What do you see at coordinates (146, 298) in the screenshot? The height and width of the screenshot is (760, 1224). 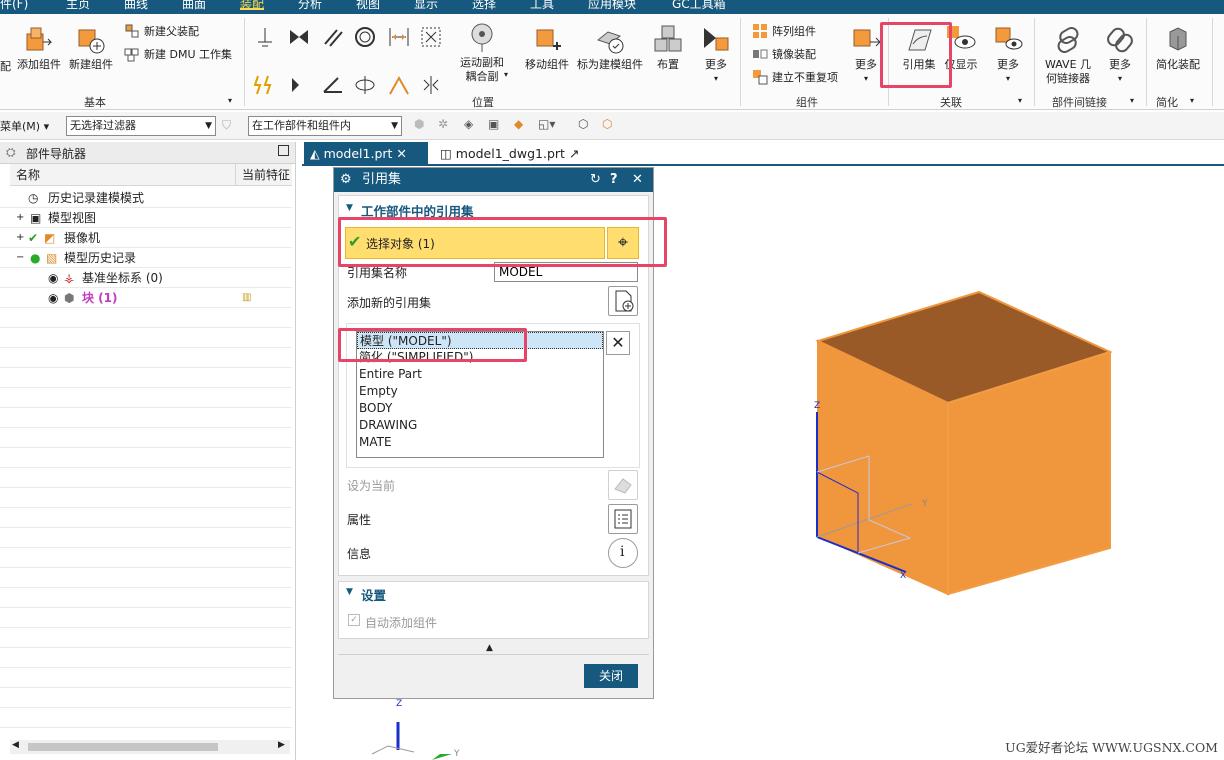 I see `tree-row-block: ◉ ⬢ 块 (1) ▥` at bounding box center [146, 298].